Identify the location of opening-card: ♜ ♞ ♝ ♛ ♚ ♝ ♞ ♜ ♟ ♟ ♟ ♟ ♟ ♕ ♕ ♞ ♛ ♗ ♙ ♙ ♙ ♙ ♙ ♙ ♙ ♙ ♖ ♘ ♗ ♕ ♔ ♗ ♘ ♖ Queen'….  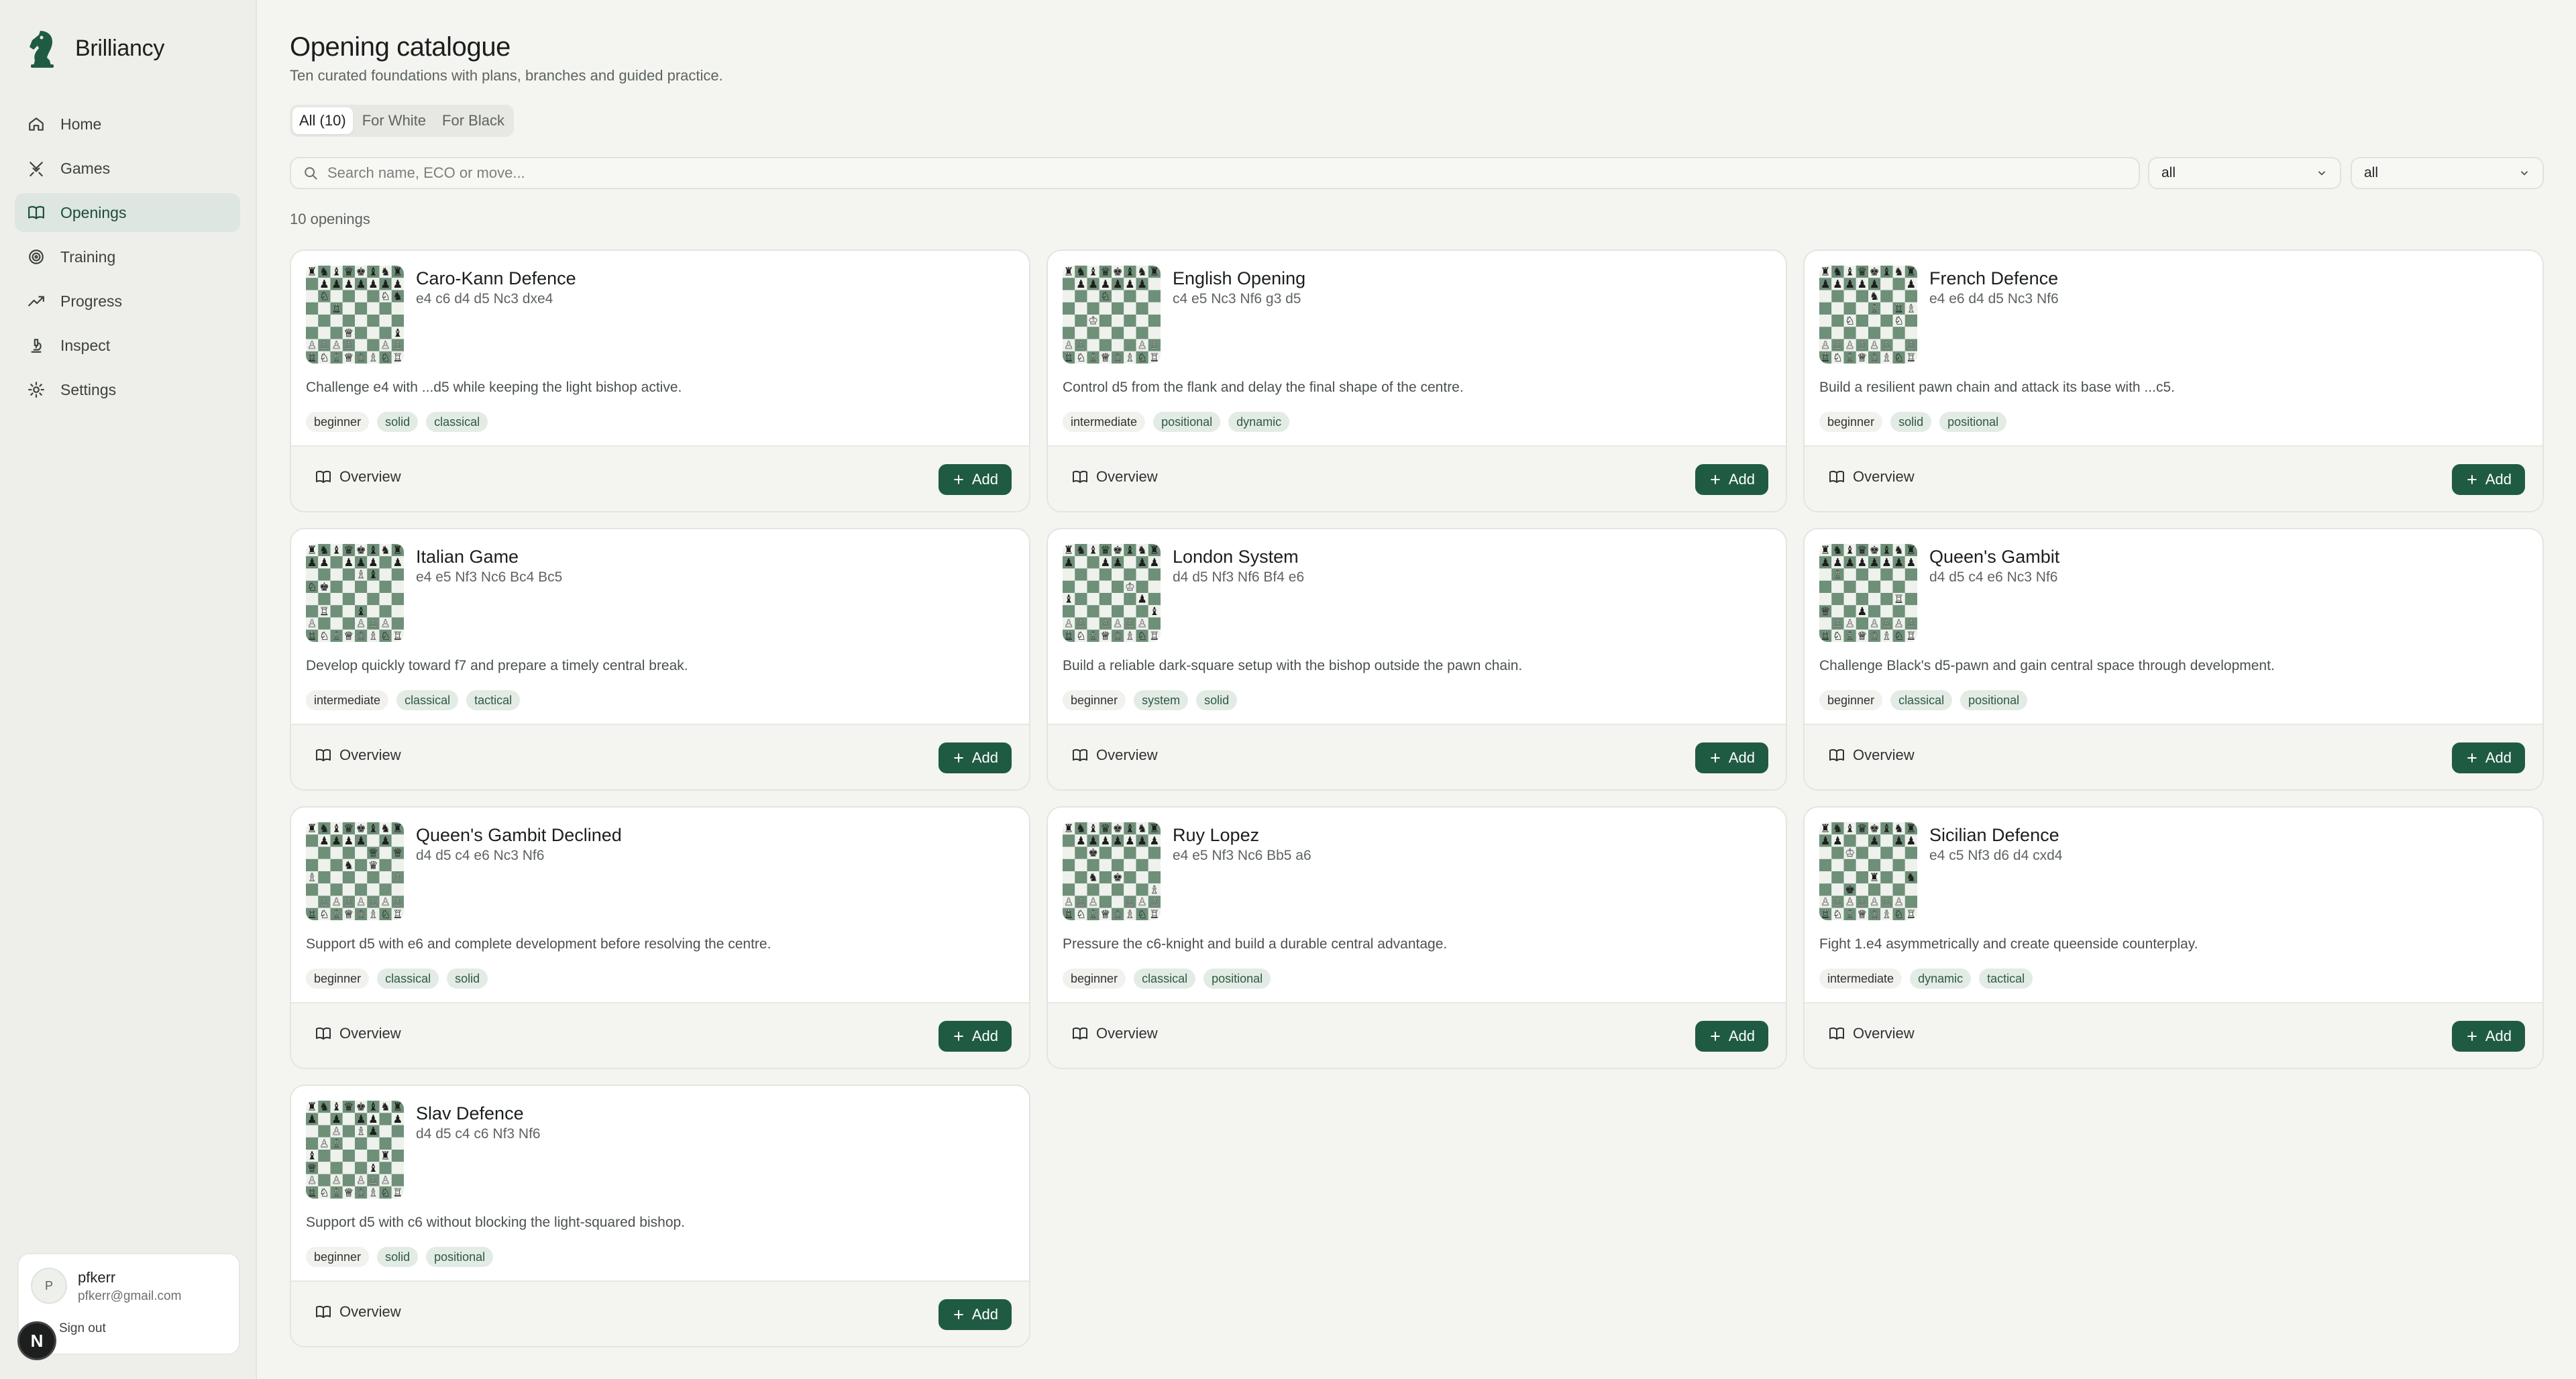
(660, 937).